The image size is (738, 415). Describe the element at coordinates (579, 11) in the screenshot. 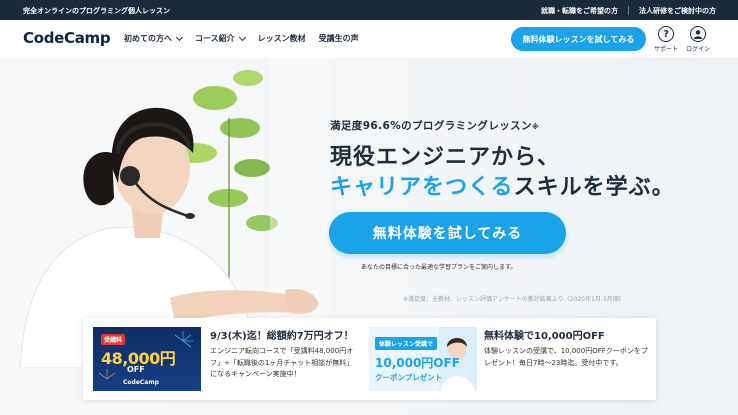

I see `link-job-change: 就職・転職をご希望の方` at that location.